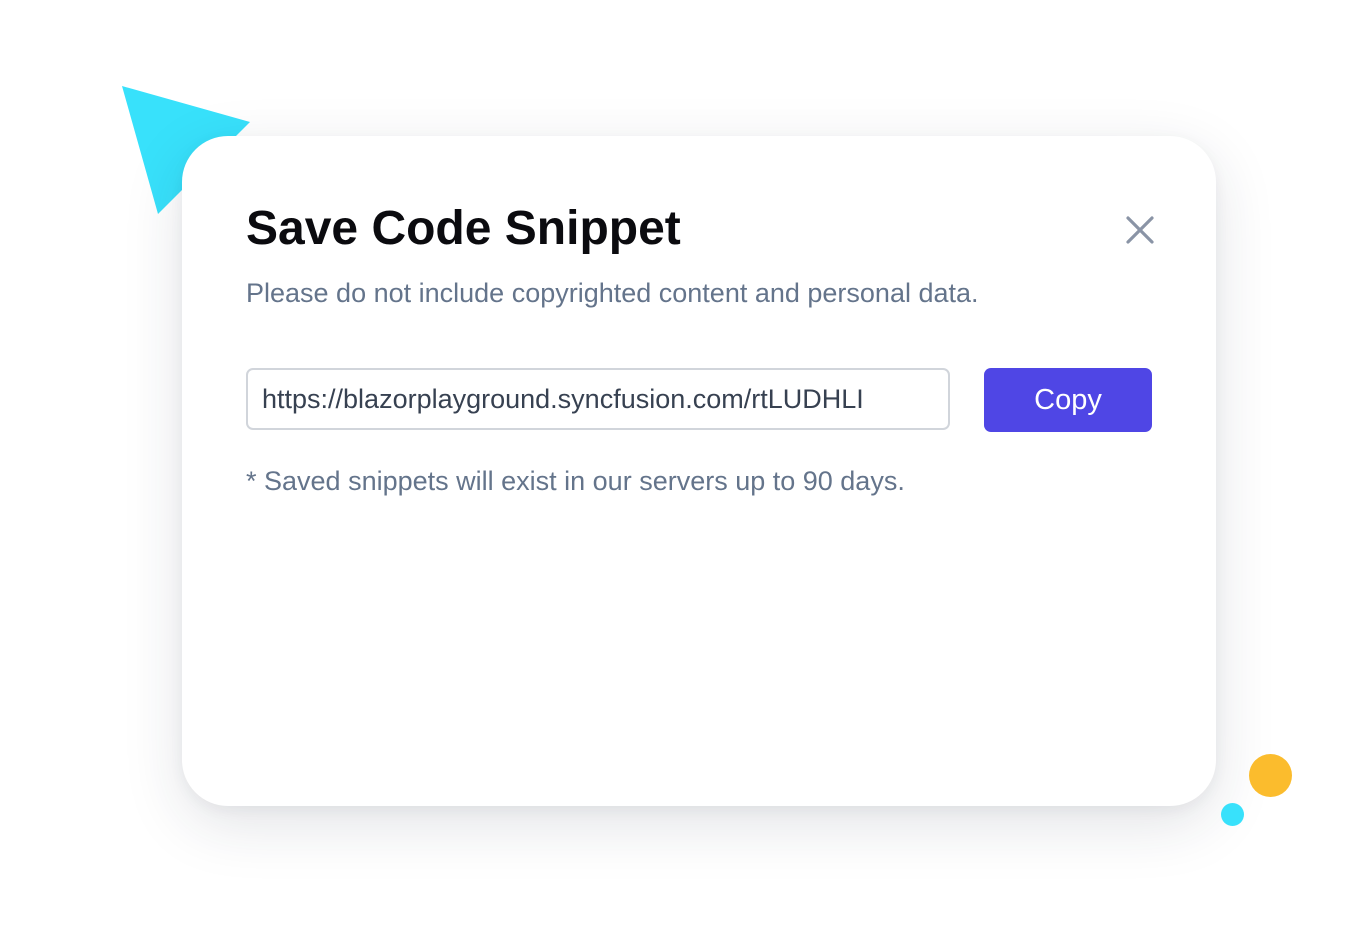 The width and height of the screenshot is (1360, 946). What do you see at coordinates (1068, 400) in the screenshot?
I see `copy-button: Copy` at bounding box center [1068, 400].